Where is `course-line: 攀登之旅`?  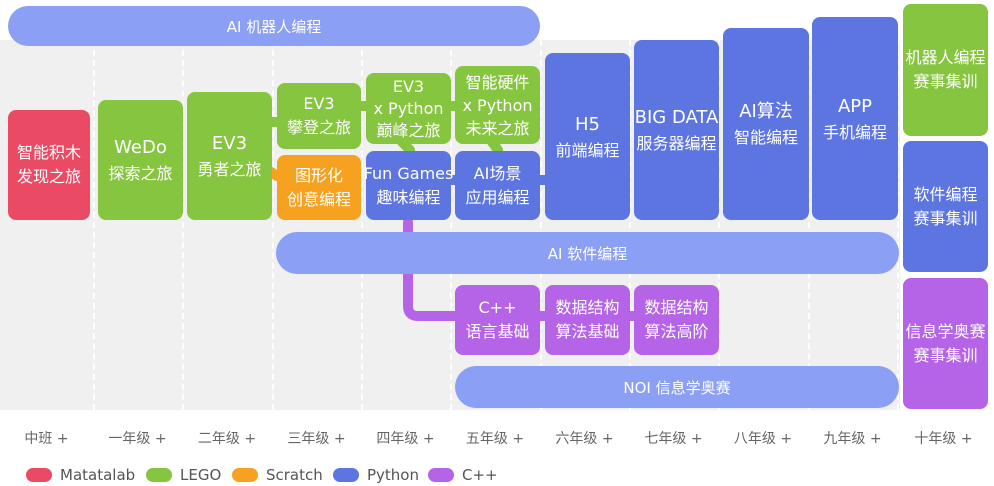
course-line: 攀登之旅 is located at coordinates (318, 127).